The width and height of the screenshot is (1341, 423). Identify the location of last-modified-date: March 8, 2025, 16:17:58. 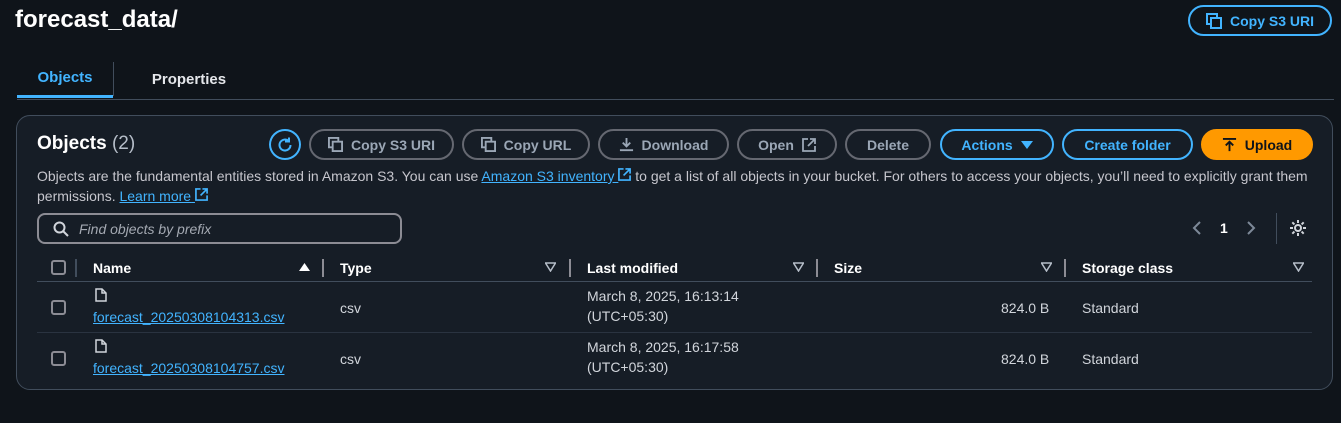
(663, 347).